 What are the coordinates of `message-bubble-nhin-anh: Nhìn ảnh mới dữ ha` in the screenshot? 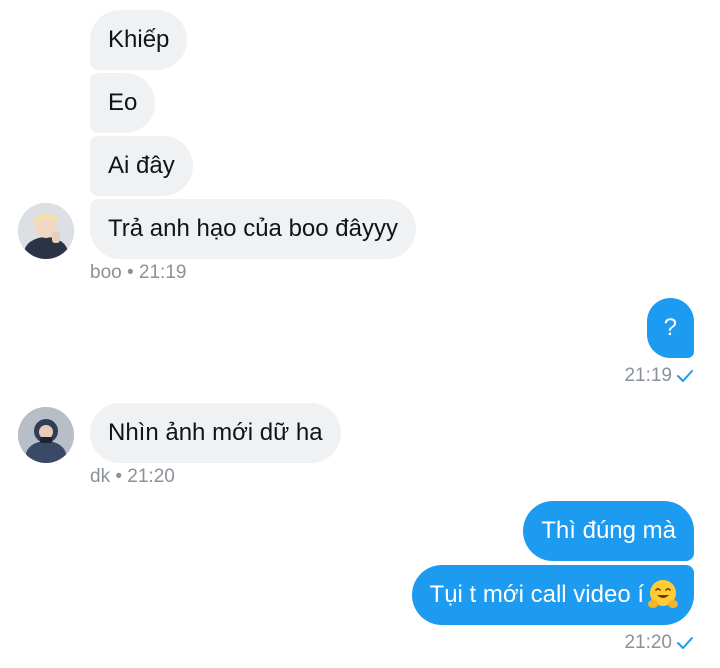 It's located at (215, 433).